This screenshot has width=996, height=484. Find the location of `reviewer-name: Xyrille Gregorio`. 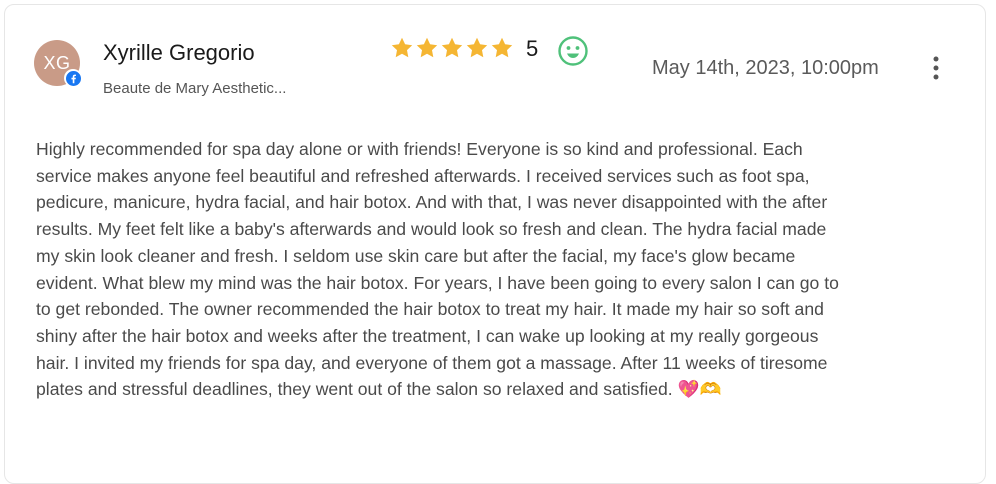

reviewer-name: Xyrille Gregorio is located at coordinates (179, 52).